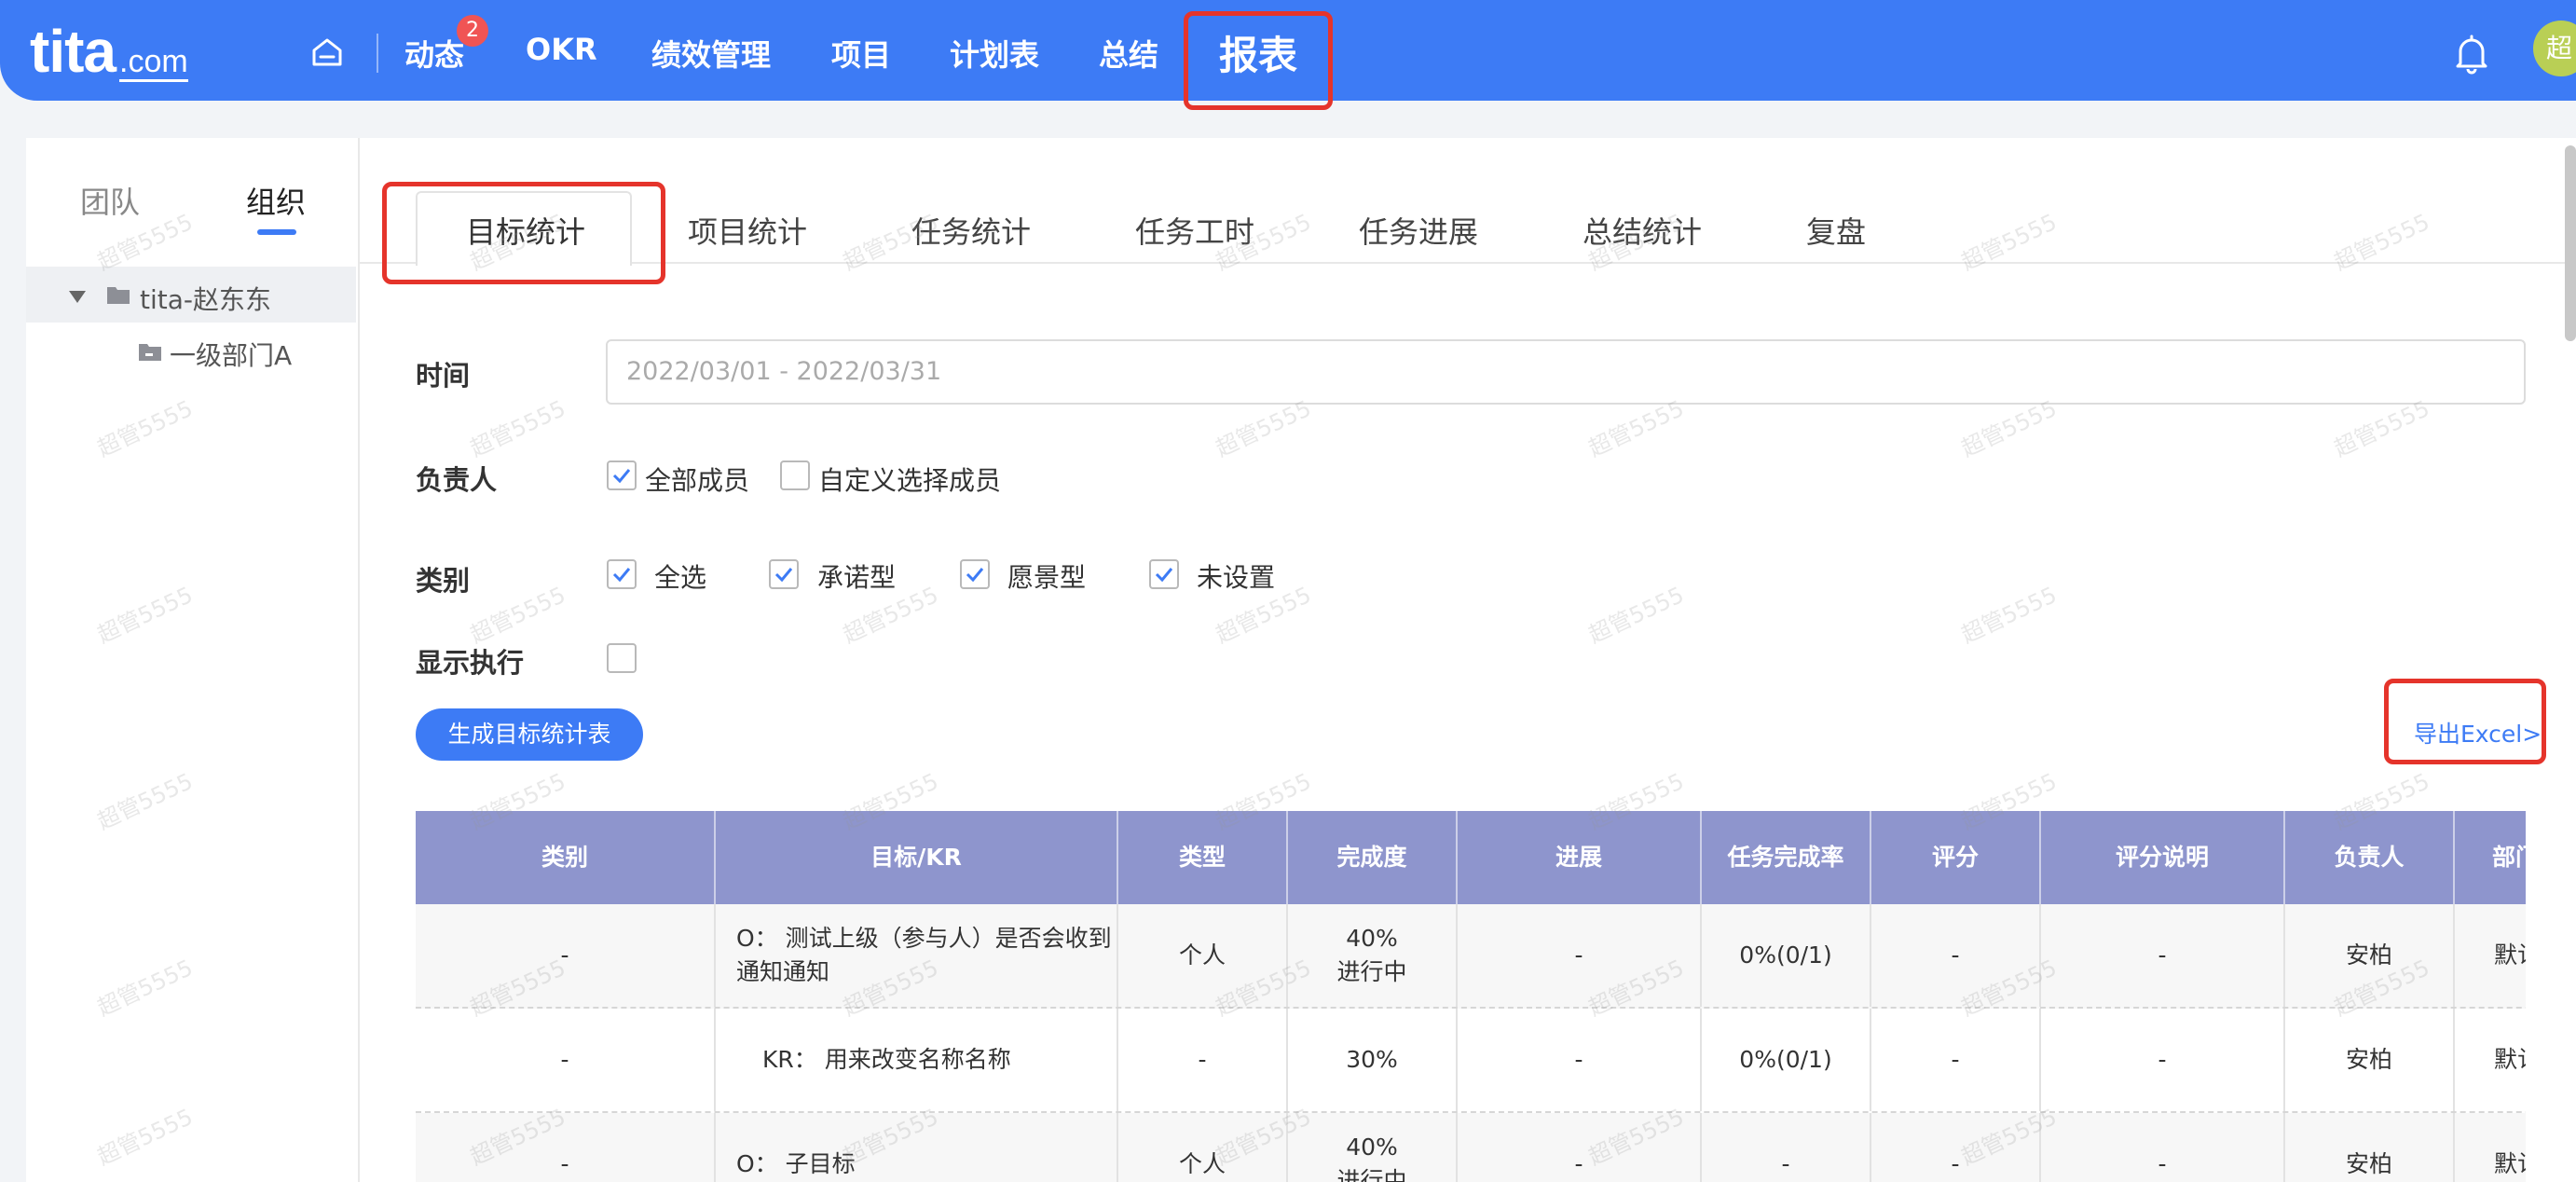 This screenshot has width=2576, height=1182. Describe the element at coordinates (434, 53) in the screenshot. I see `nav-item-dynamics: 动态` at that location.